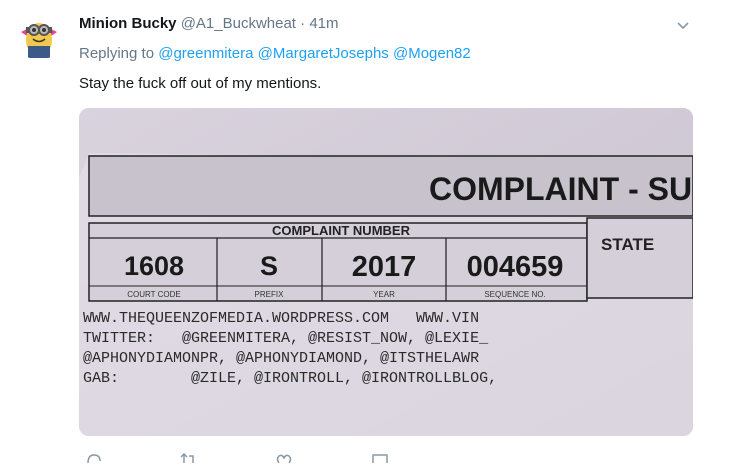 The image size is (733, 468). Describe the element at coordinates (188, 456) in the screenshot. I see `retweet-icon` at that location.